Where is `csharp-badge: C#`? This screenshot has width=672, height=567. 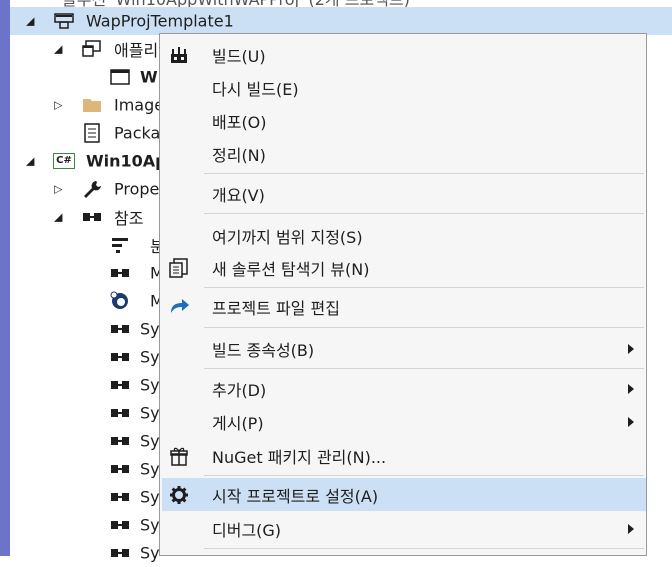
csharp-badge: C# is located at coordinates (64, 161).